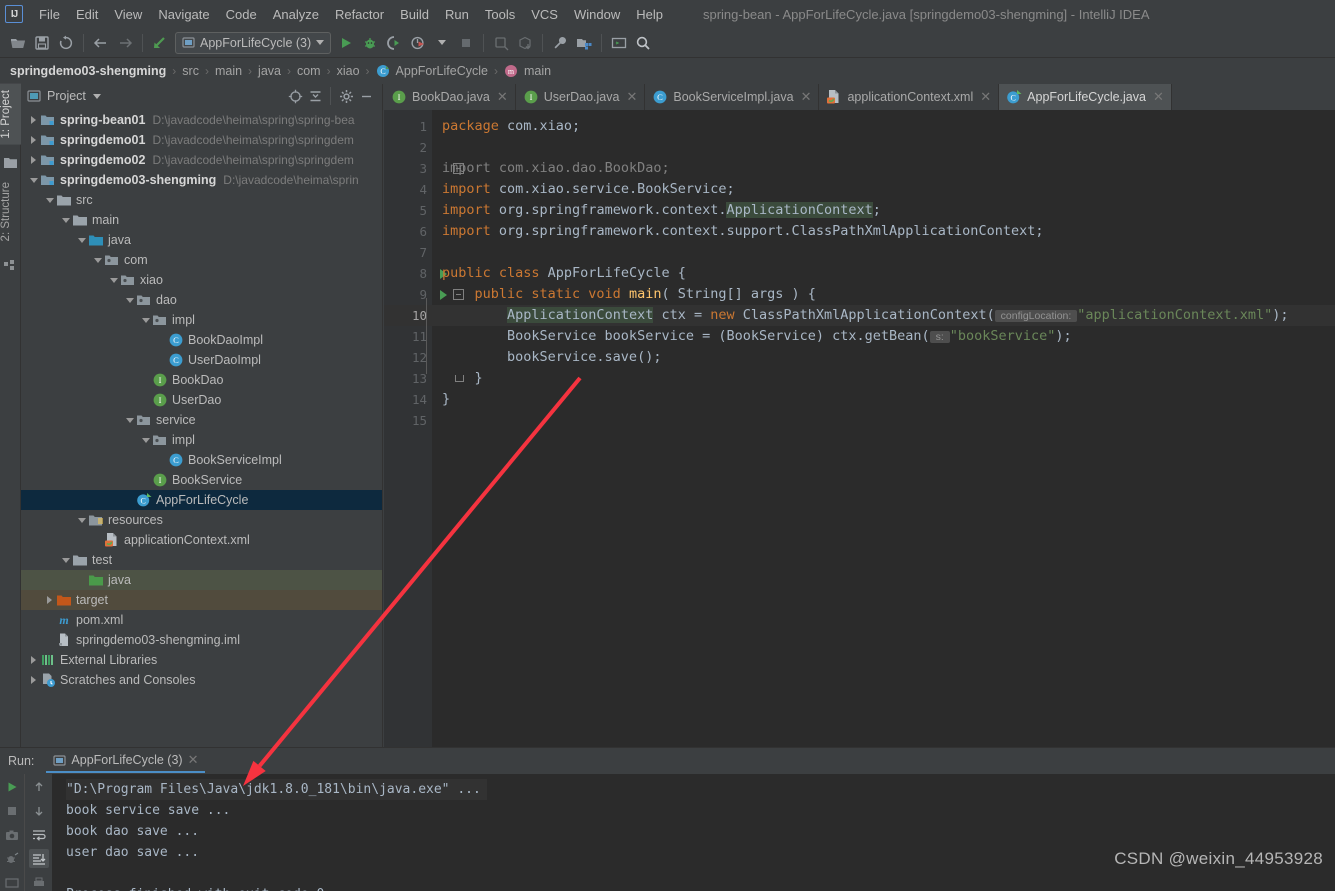  I want to click on thread-dump-icon, so click(12, 858).